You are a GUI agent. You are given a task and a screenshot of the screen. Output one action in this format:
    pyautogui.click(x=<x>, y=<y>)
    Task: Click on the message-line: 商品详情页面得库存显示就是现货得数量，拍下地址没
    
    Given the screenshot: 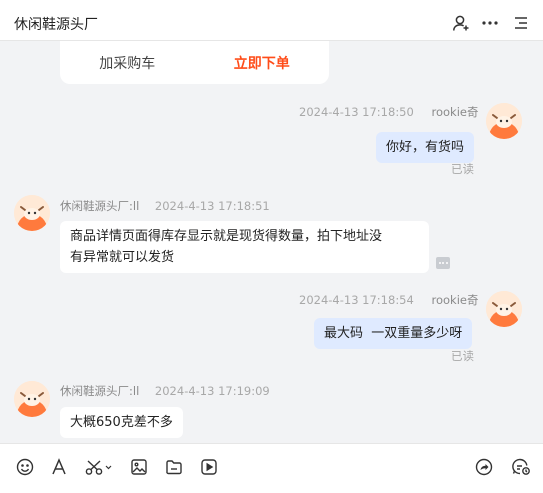 What is the action you would take?
    pyautogui.click(x=226, y=236)
    